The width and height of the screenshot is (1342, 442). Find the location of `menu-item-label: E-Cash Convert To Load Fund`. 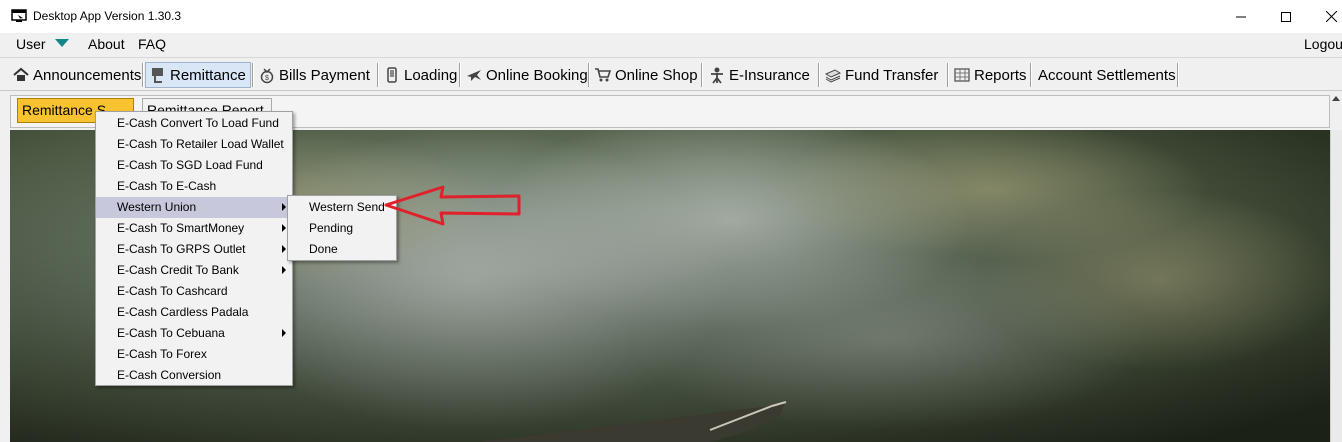

menu-item-label: E-Cash Convert To Load Fund is located at coordinates (198, 123).